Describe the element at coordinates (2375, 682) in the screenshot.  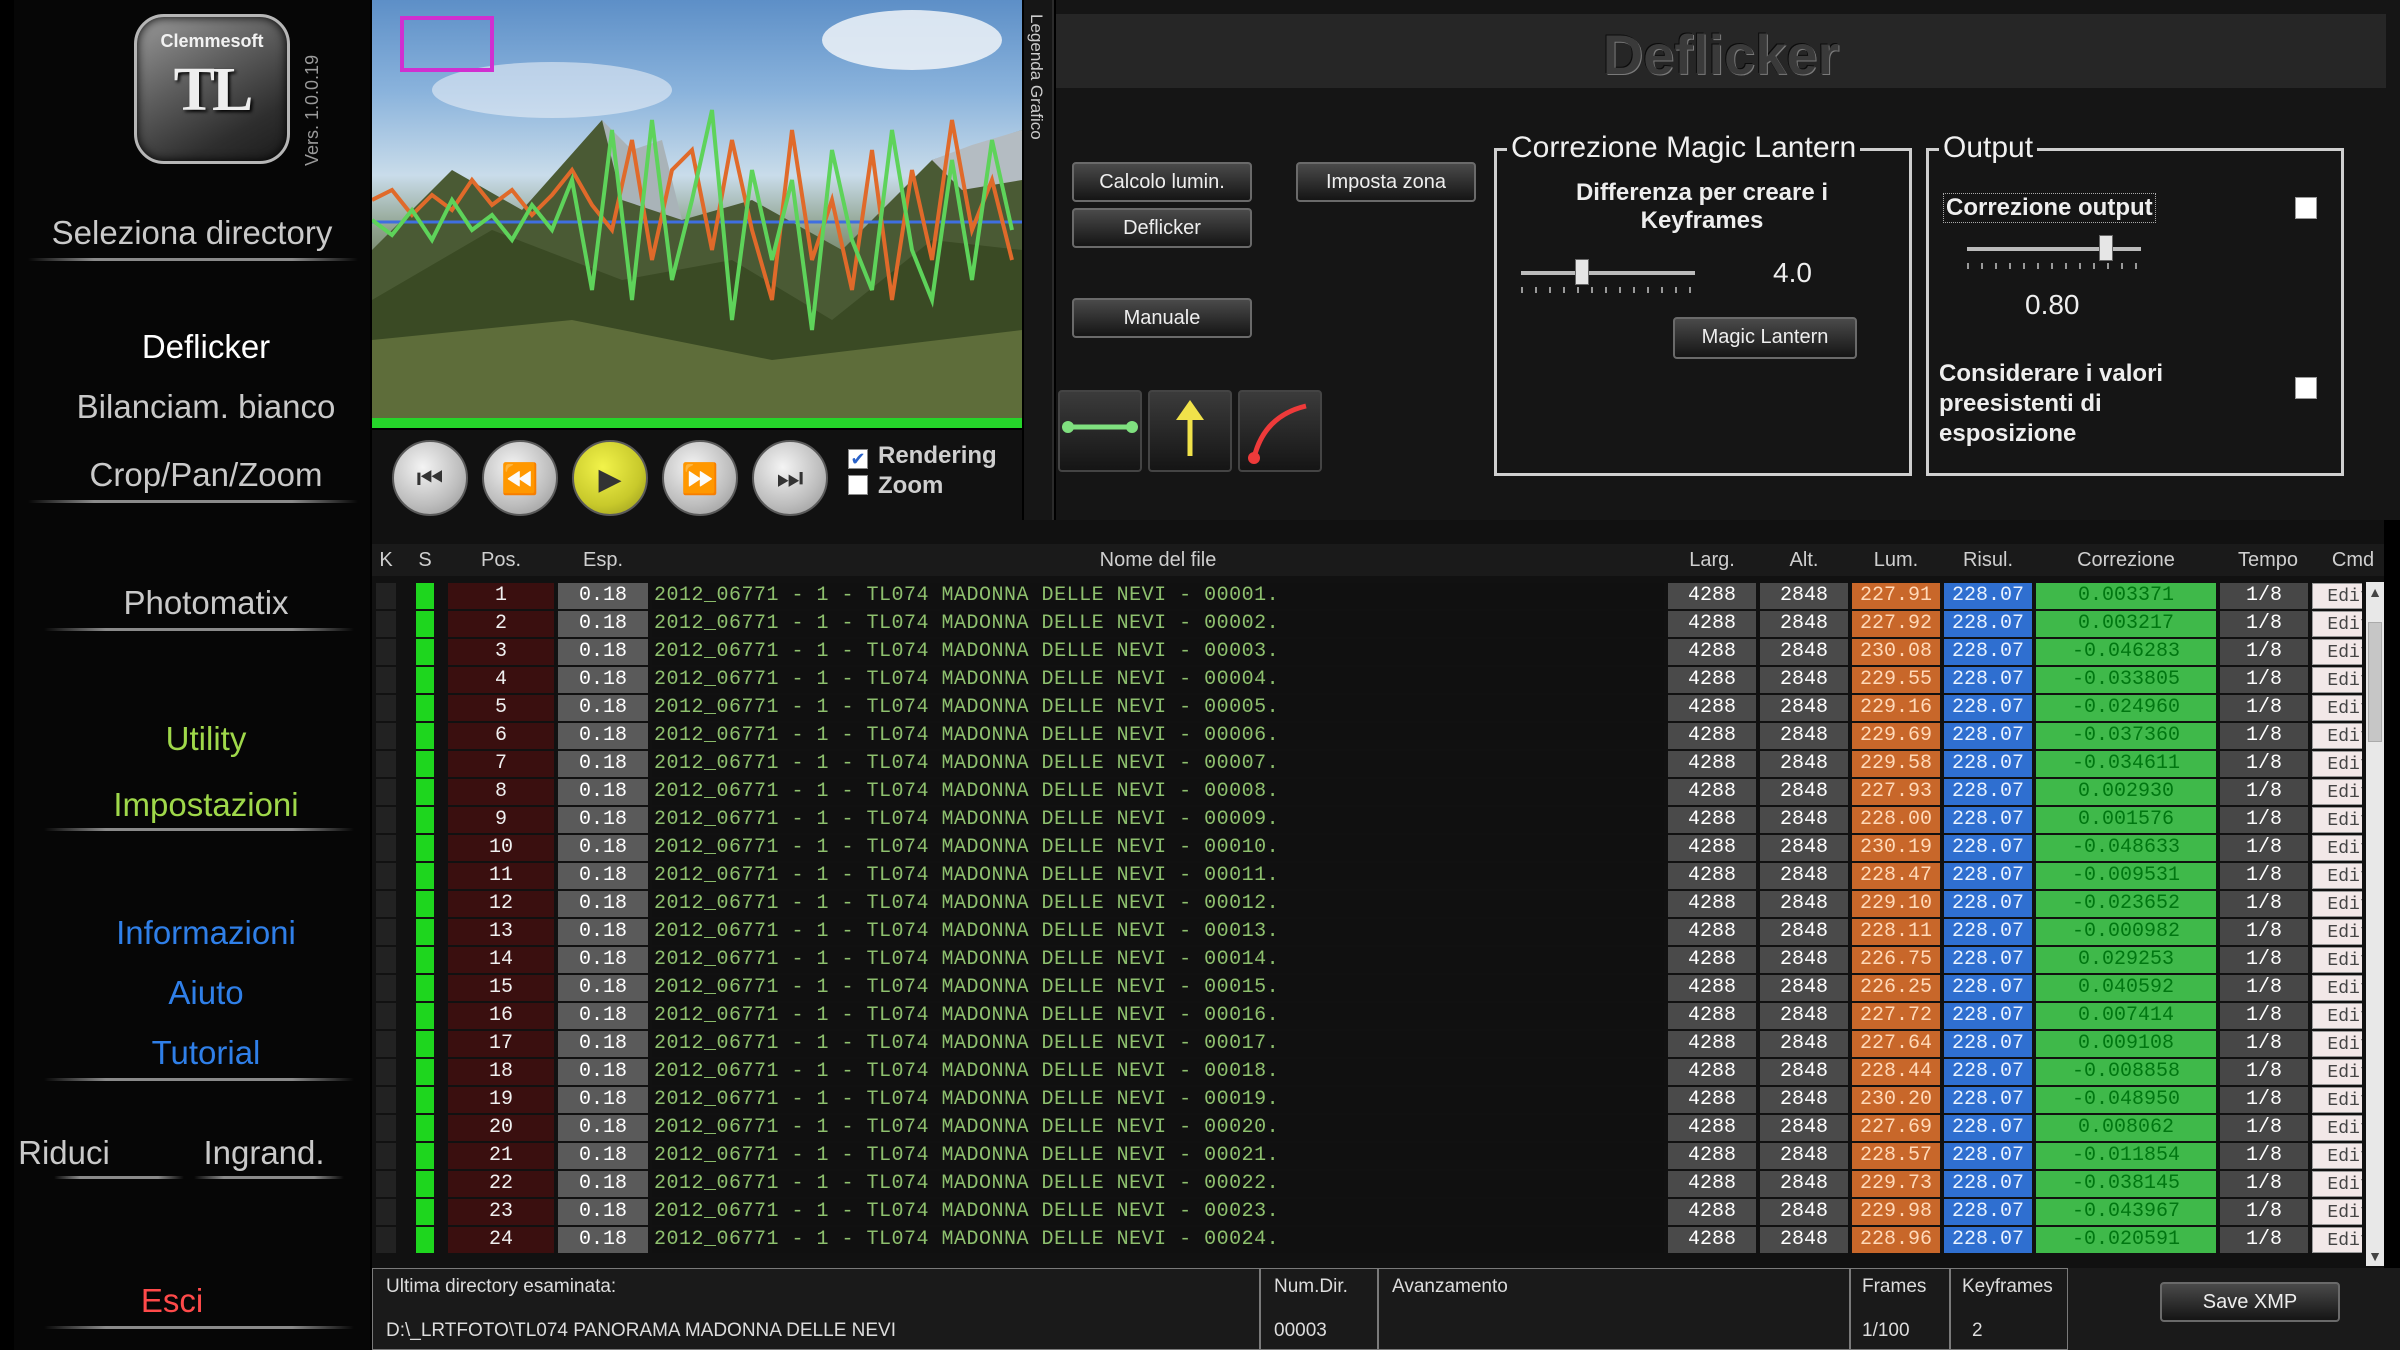
I see `scrollbar-thumb` at that location.